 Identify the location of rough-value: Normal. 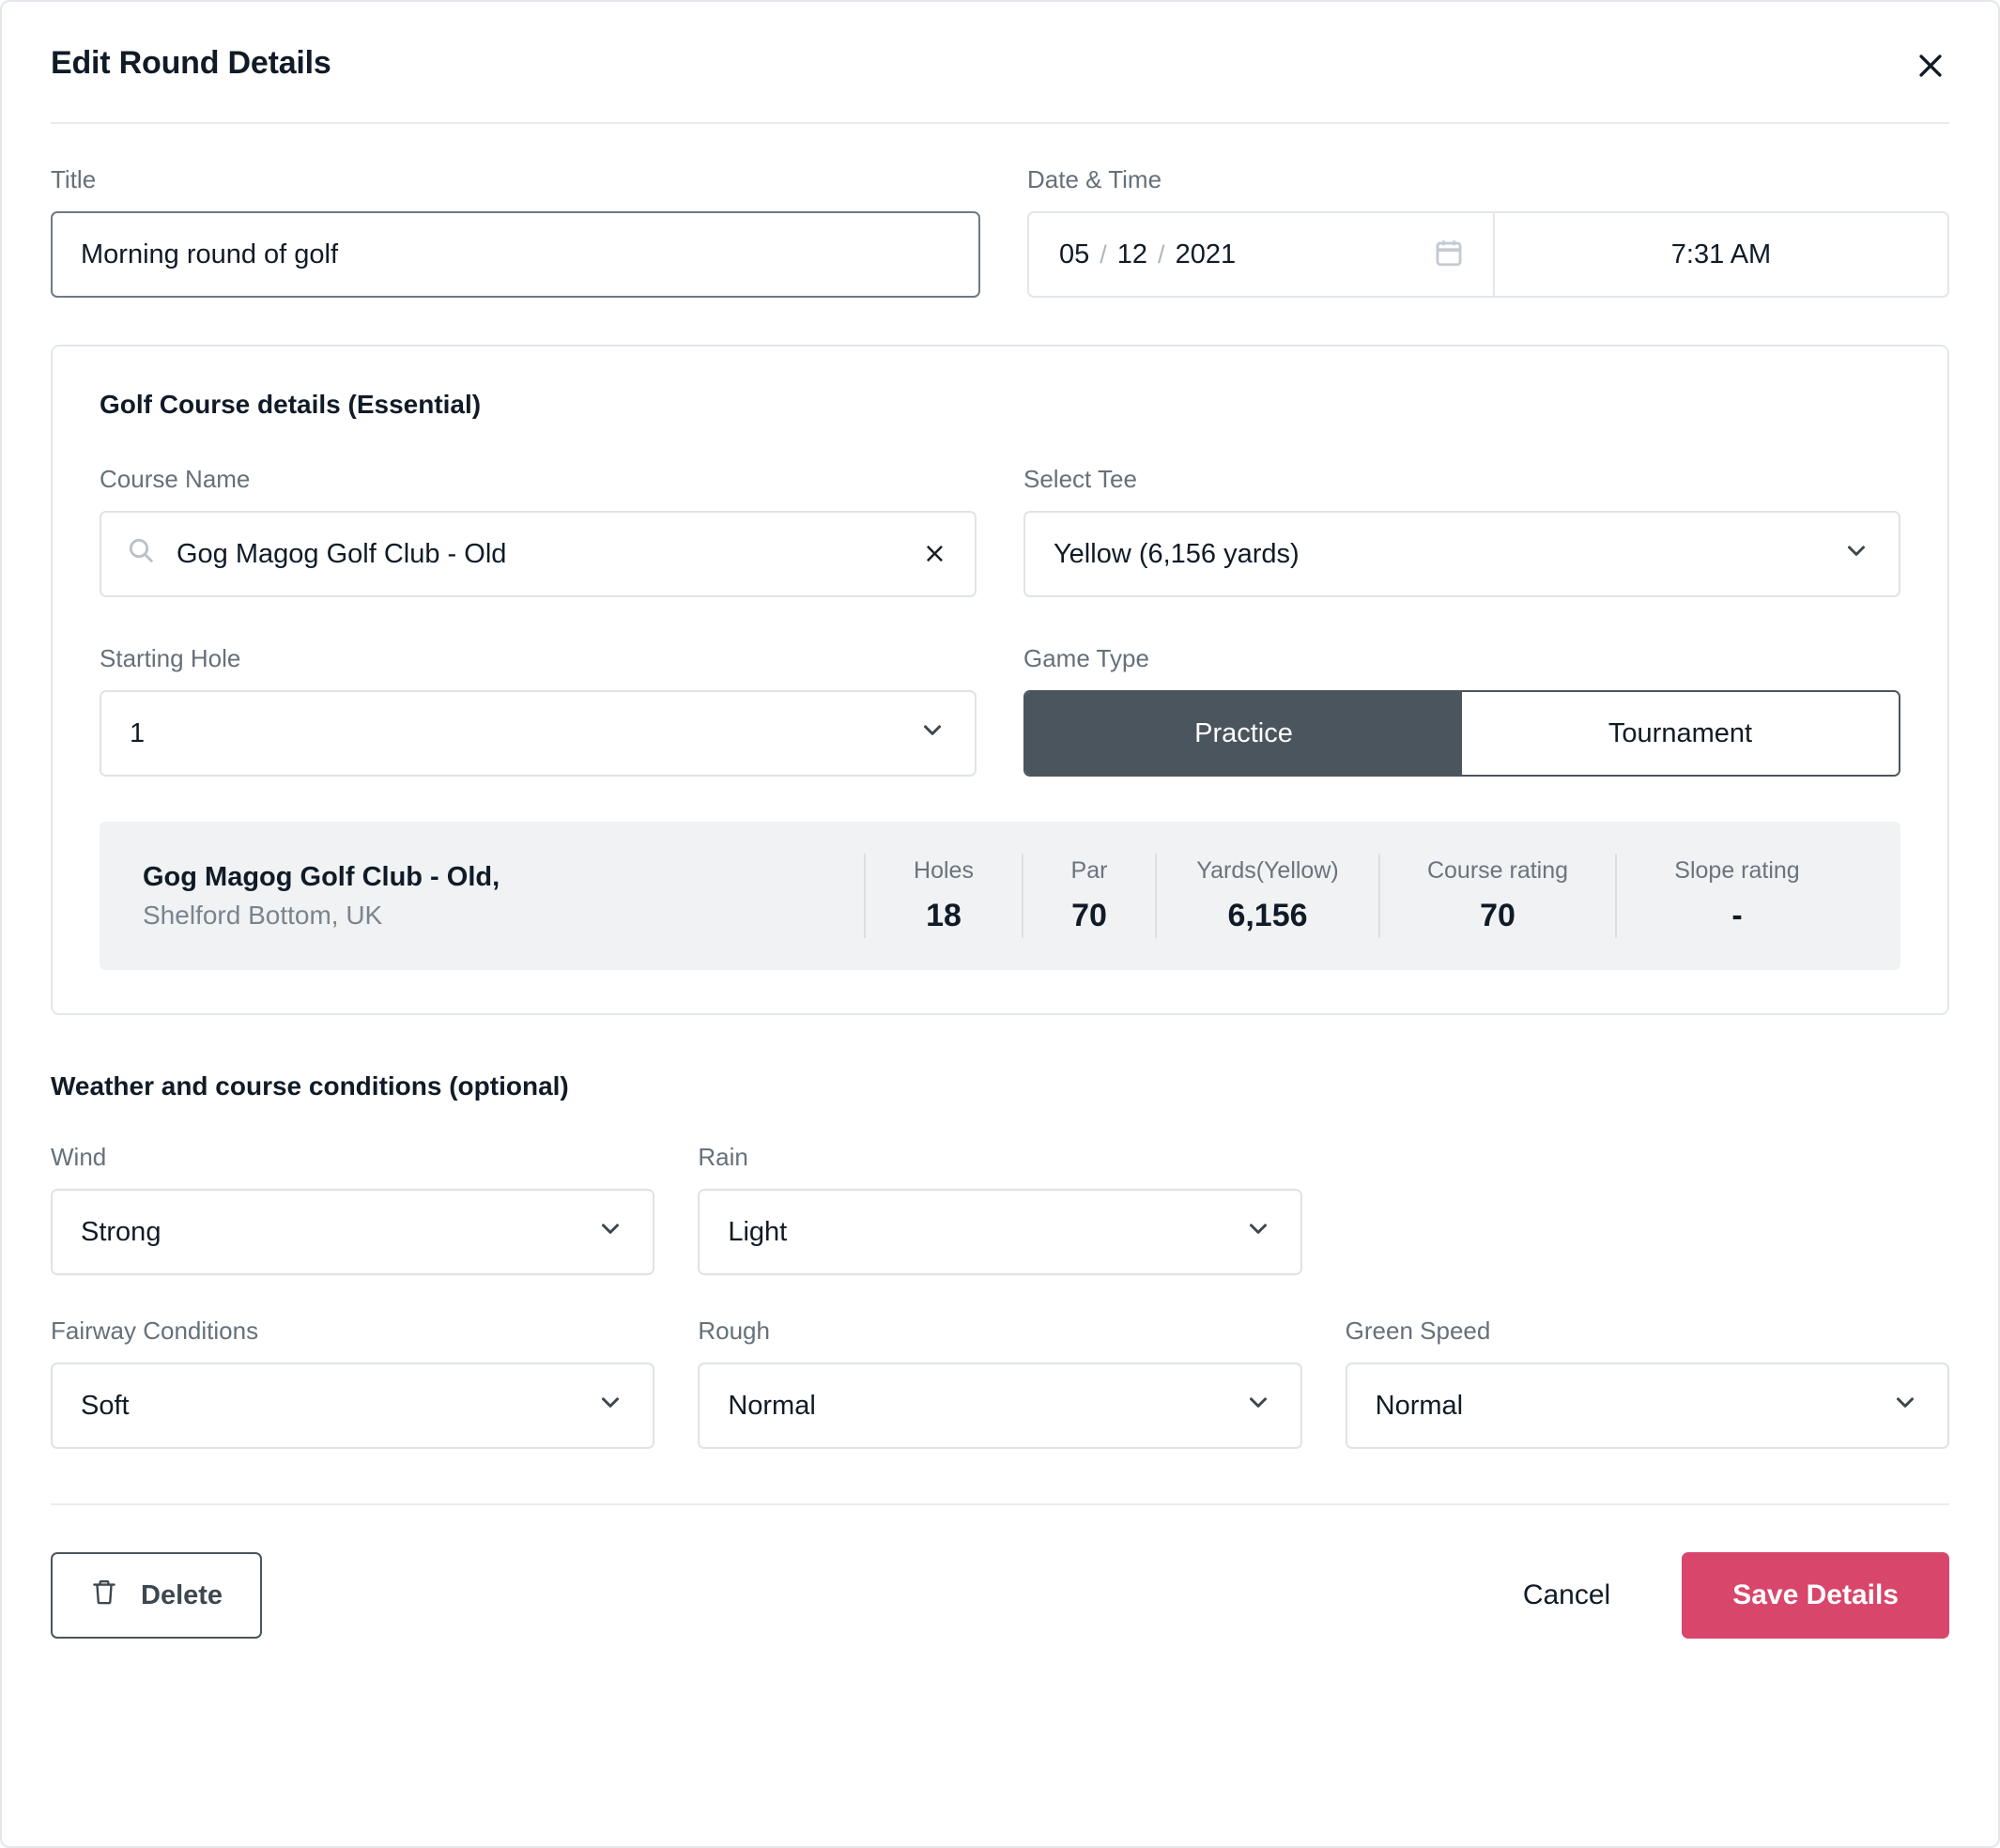
(772, 1405).